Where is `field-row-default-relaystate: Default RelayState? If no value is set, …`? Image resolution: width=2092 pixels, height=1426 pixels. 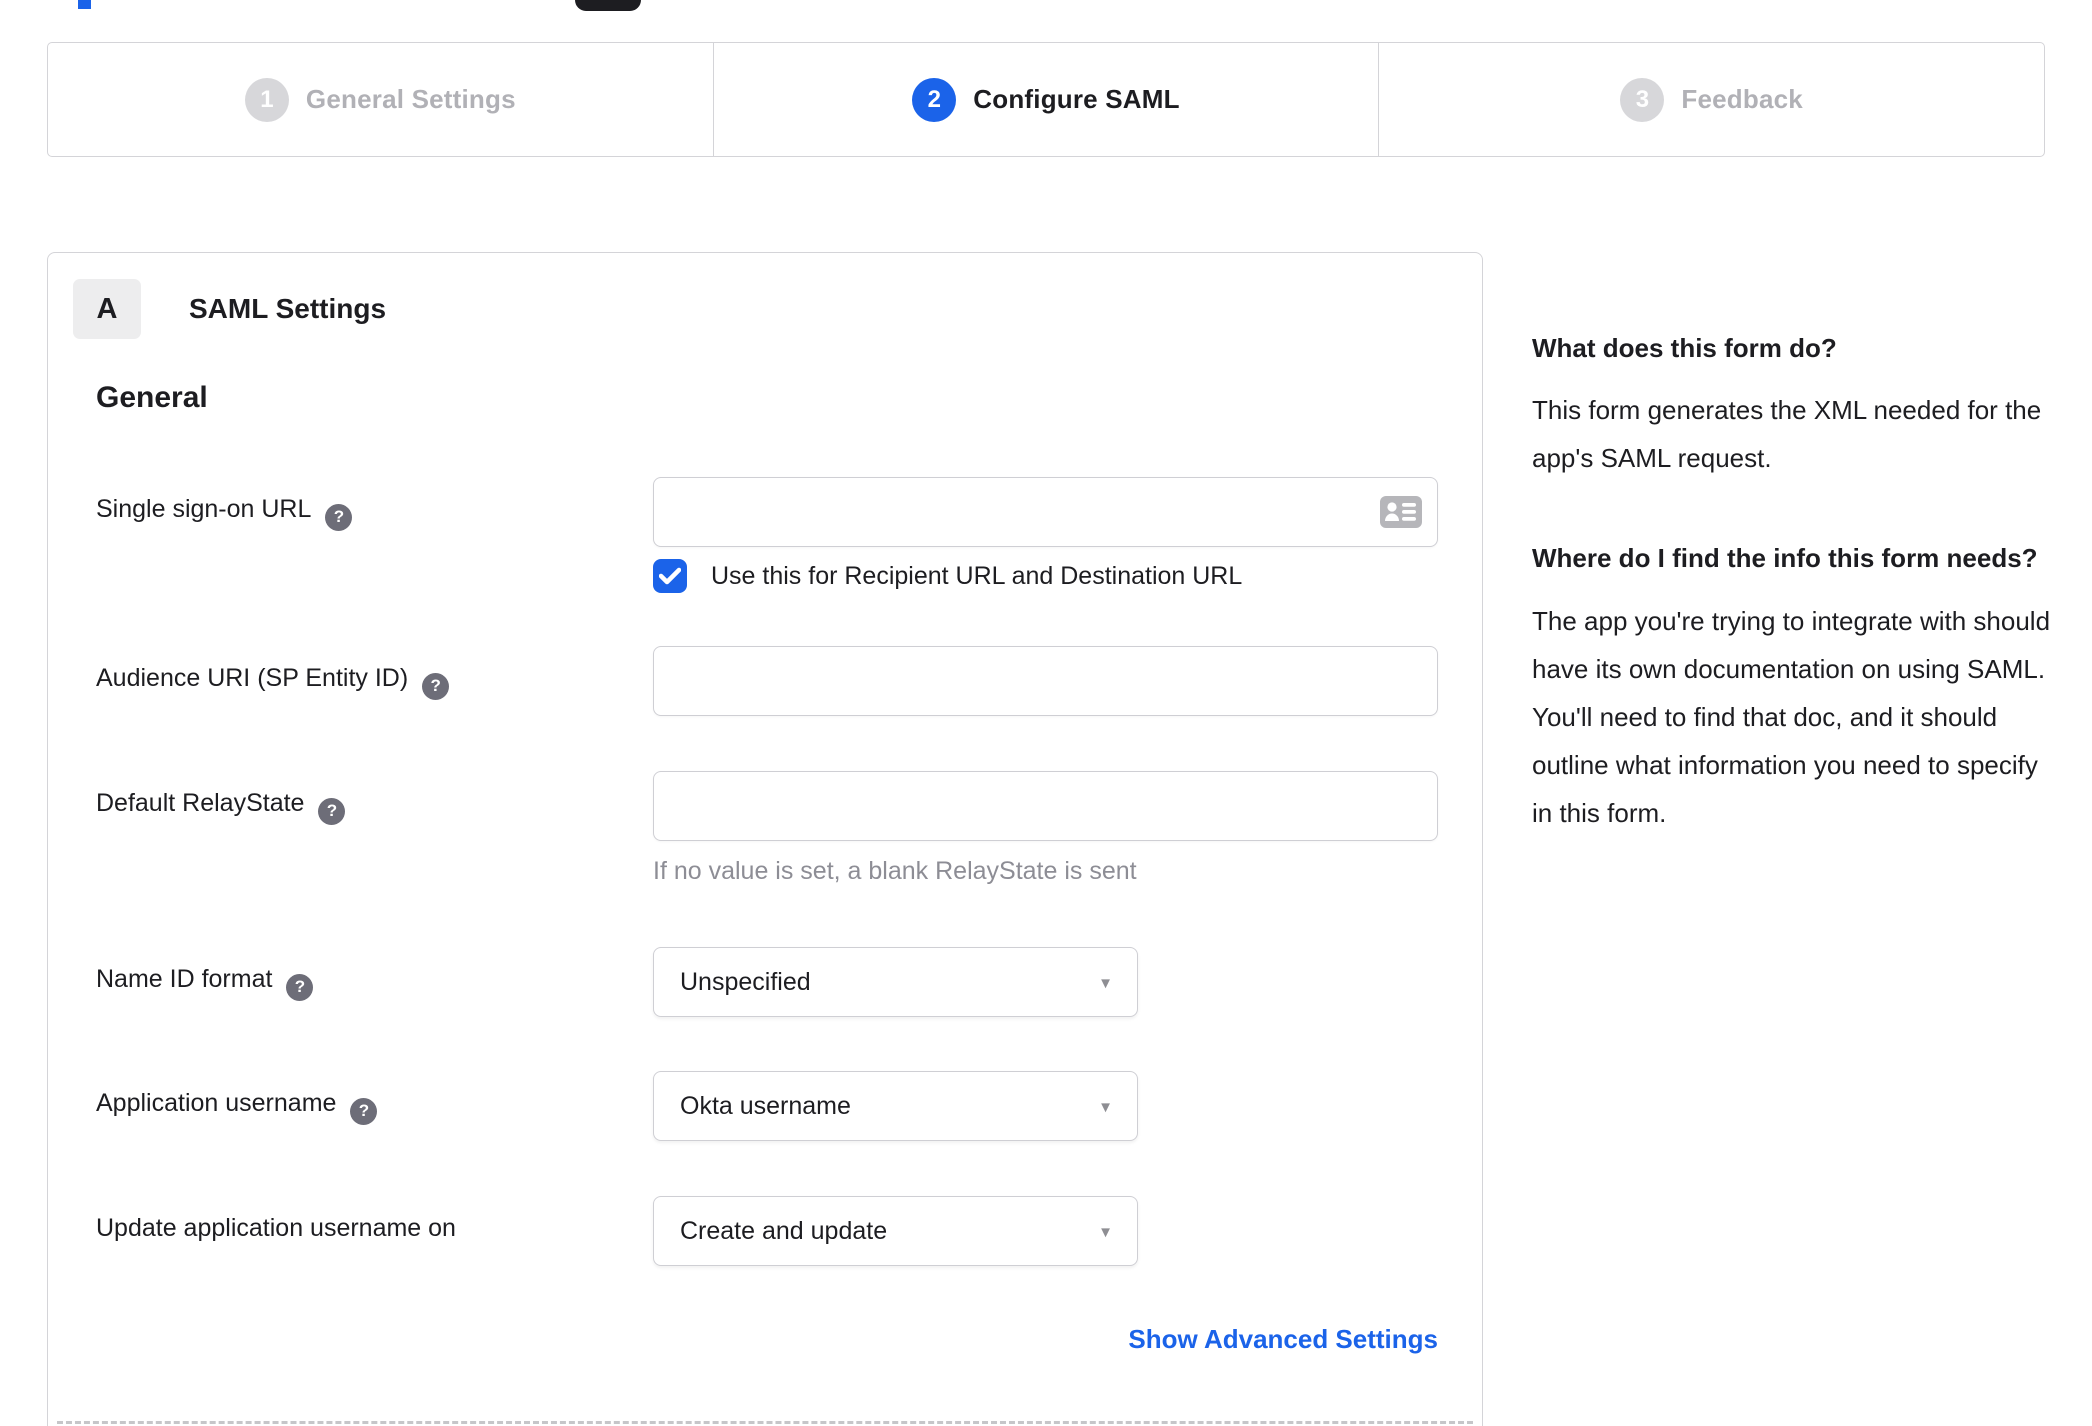
field-row-default-relaystate: Default RelayState? If no value is set, … is located at coordinates (765, 828).